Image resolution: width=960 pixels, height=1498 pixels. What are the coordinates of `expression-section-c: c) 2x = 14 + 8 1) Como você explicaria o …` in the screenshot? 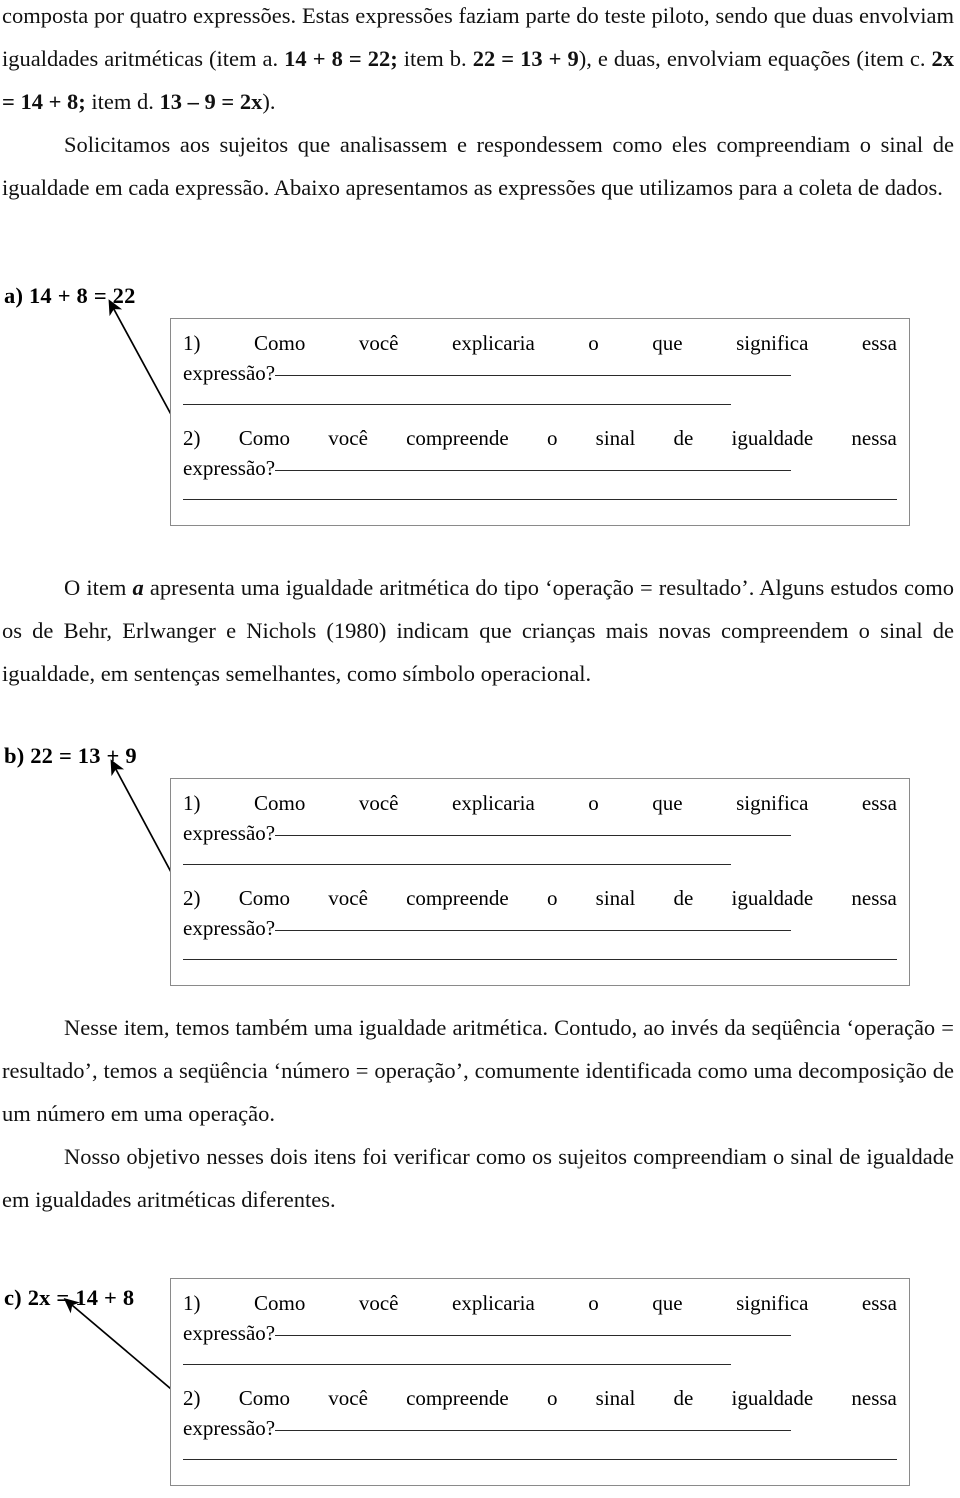 It's located at (480, 1379).